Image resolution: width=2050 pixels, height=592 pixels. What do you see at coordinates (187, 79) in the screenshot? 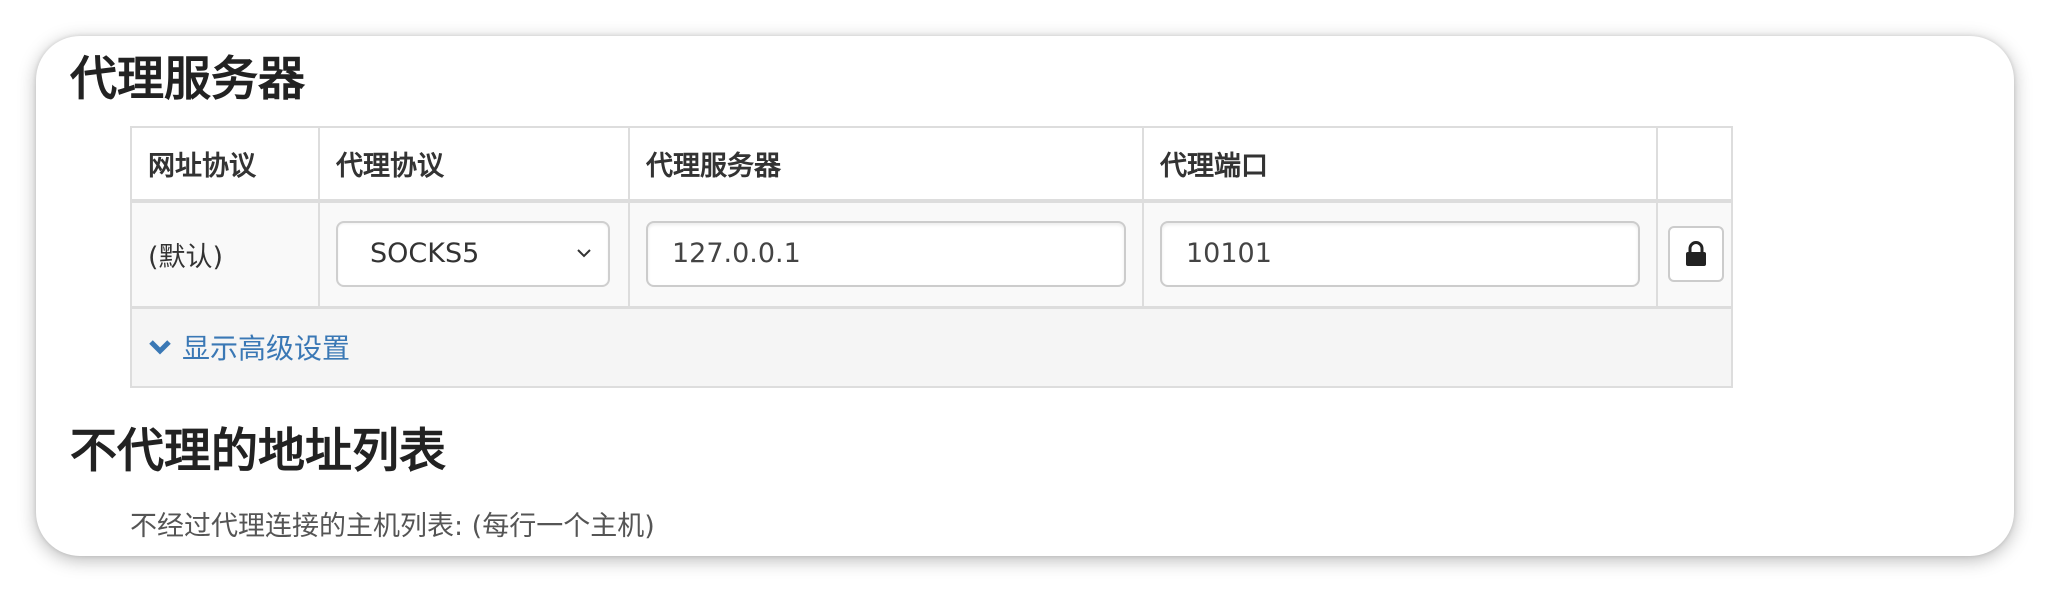
I see `proxy-section-title: 代理服务器` at bounding box center [187, 79].